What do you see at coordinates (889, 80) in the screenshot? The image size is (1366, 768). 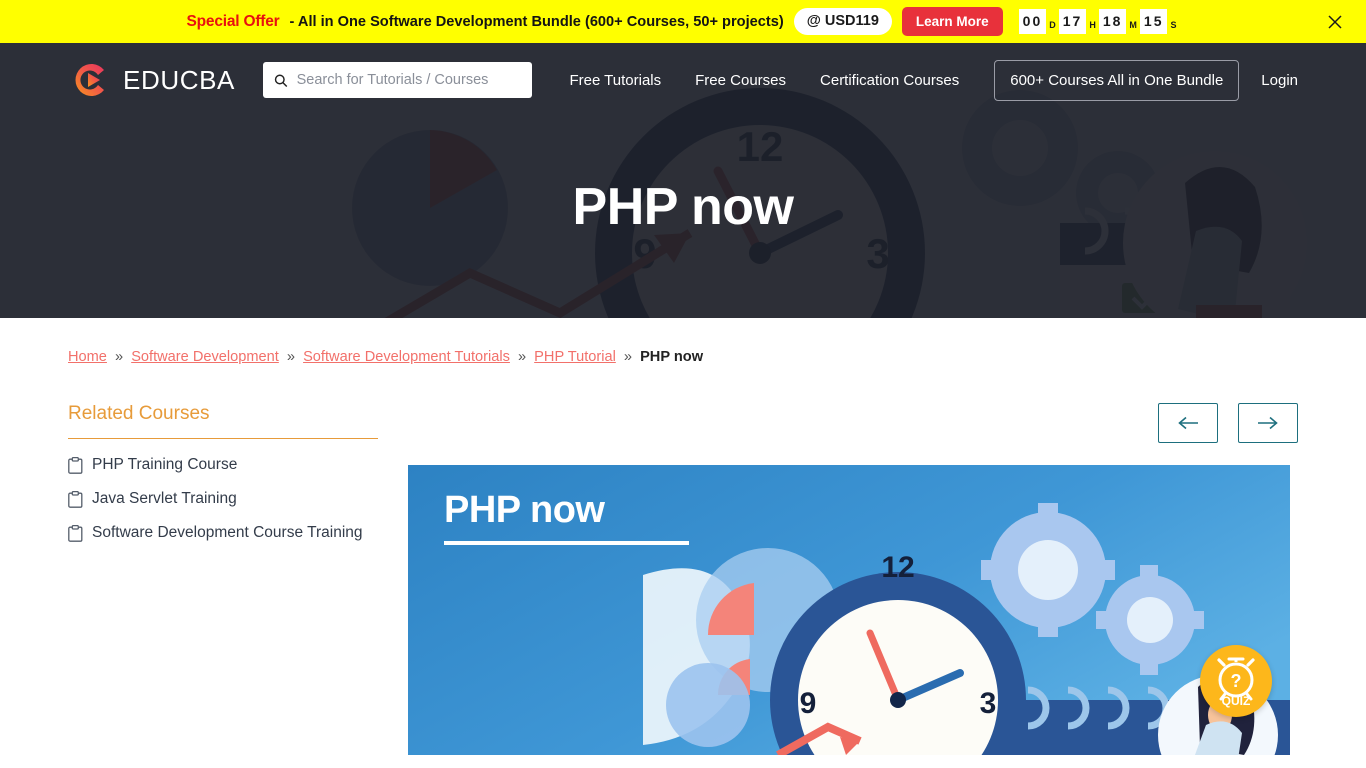 I see `nav-link-certification-courses: Certification Courses` at bounding box center [889, 80].